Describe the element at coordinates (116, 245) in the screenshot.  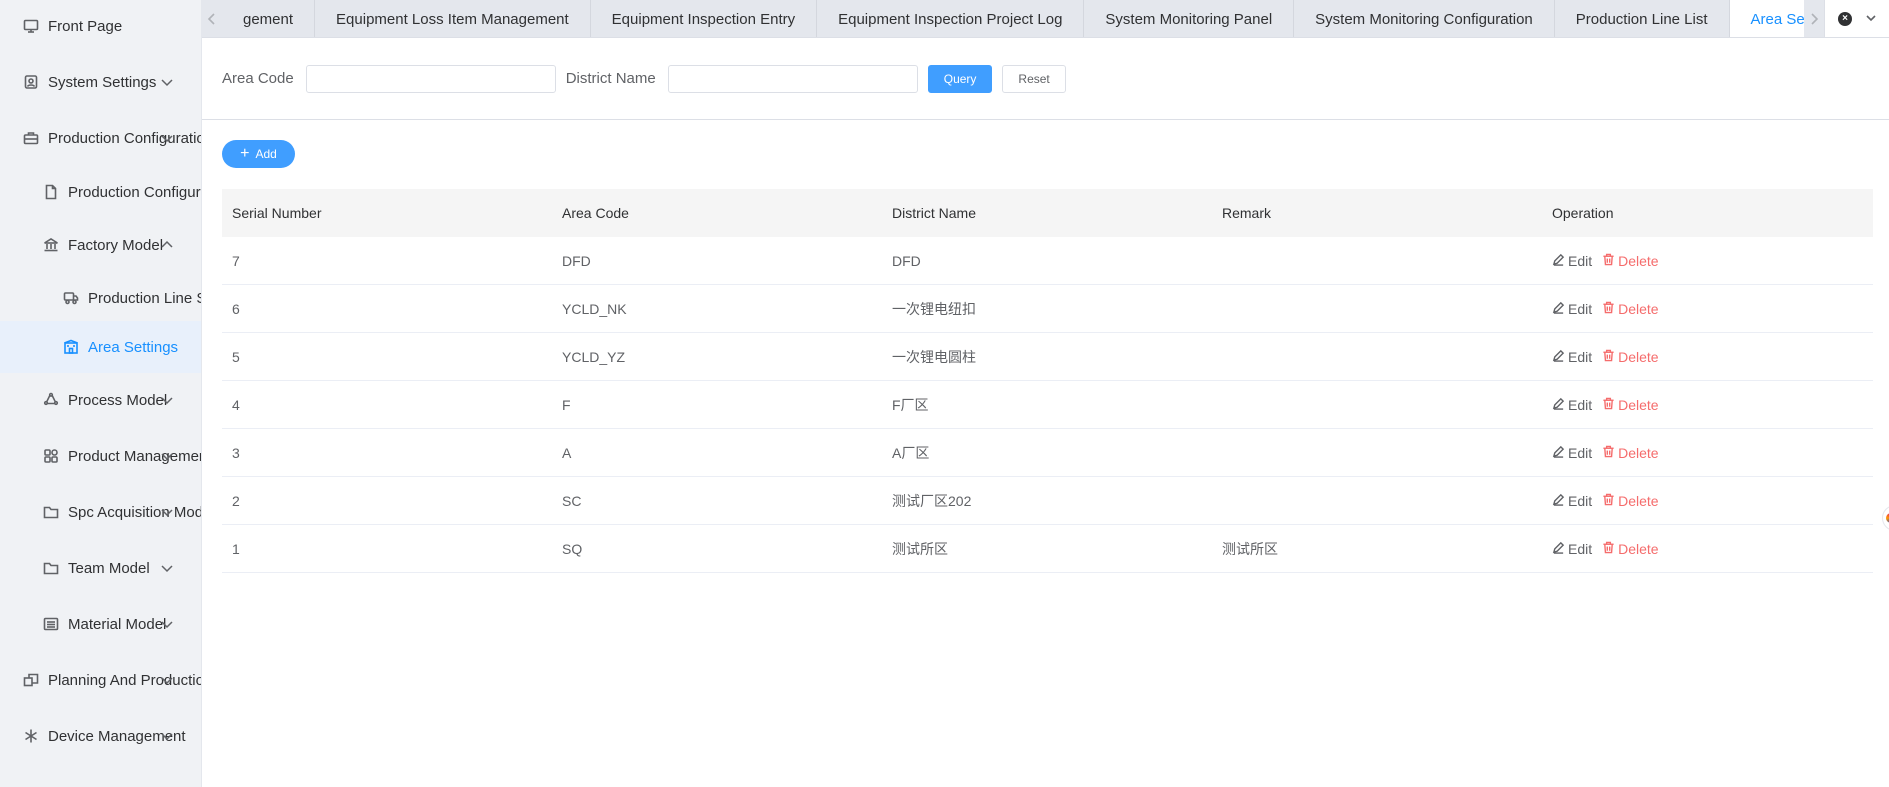
I see `sidebar-item-label: Factory Model` at that location.